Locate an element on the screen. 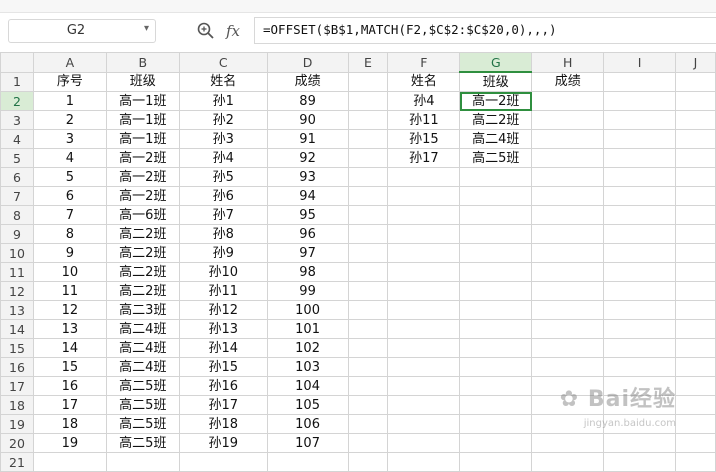 Image resolution: width=716 pixels, height=472 pixels. cell-c7: 孙6 is located at coordinates (223, 196).